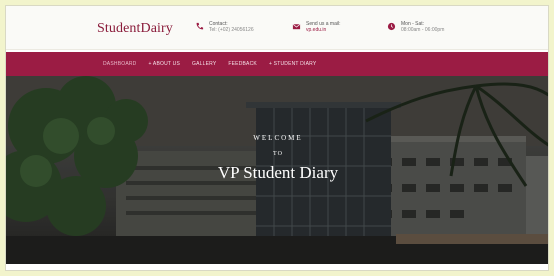 The height and width of the screenshot is (276, 554). I want to click on content-start, so click(277, 267).